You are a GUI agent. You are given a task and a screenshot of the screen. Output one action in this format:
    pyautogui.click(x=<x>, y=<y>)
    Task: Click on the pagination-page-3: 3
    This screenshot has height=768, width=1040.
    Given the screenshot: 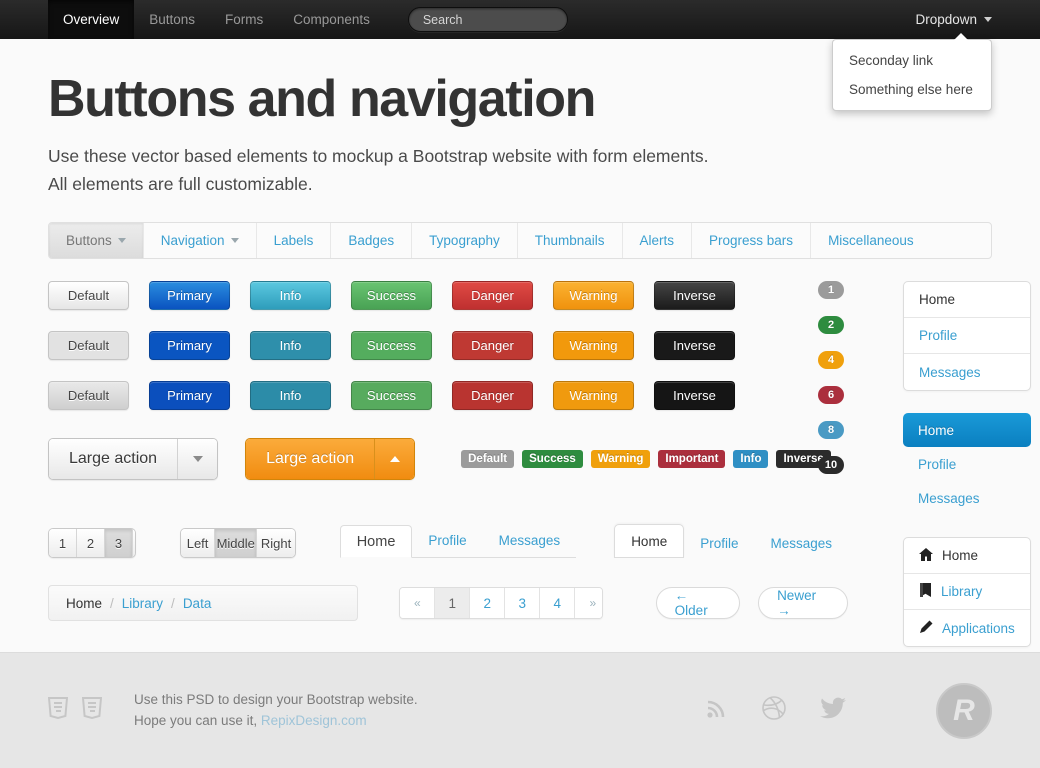 What is the action you would take?
    pyautogui.click(x=523, y=603)
    